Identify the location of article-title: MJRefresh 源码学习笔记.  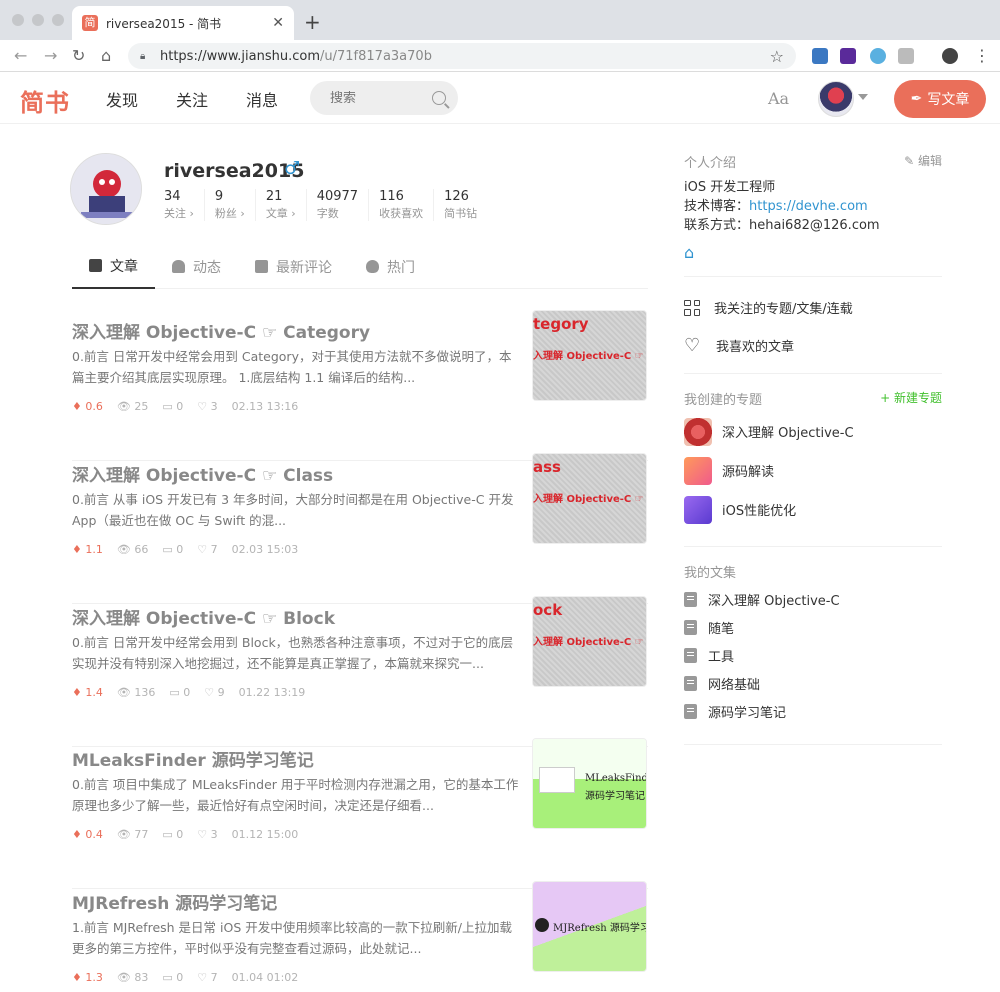
(174, 901).